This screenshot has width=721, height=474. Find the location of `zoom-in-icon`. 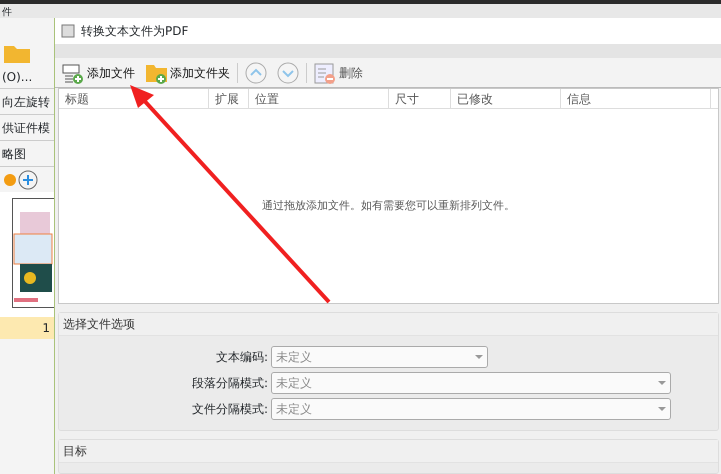

zoom-in-icon is located at coordinates (28, 180).